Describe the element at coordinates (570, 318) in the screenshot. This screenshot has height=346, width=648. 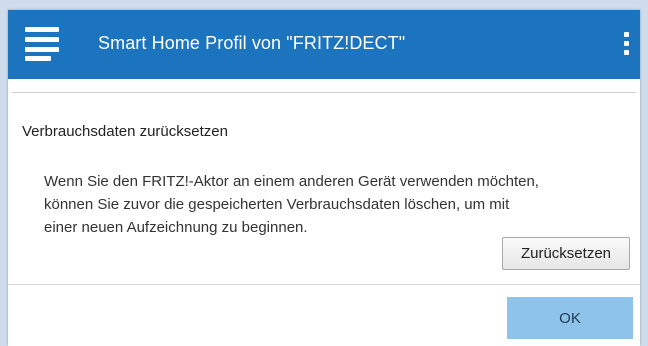
I see `ok-button: OK` at that location.